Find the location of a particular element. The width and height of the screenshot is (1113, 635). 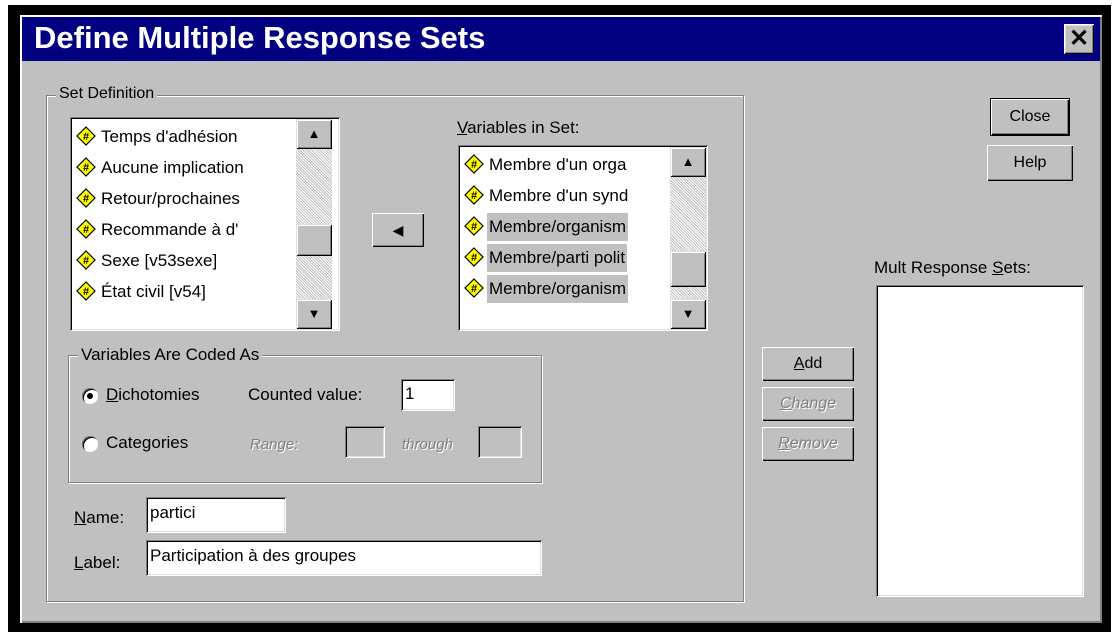

move-variable-button: ◀ is located at coordinates (398, 230).